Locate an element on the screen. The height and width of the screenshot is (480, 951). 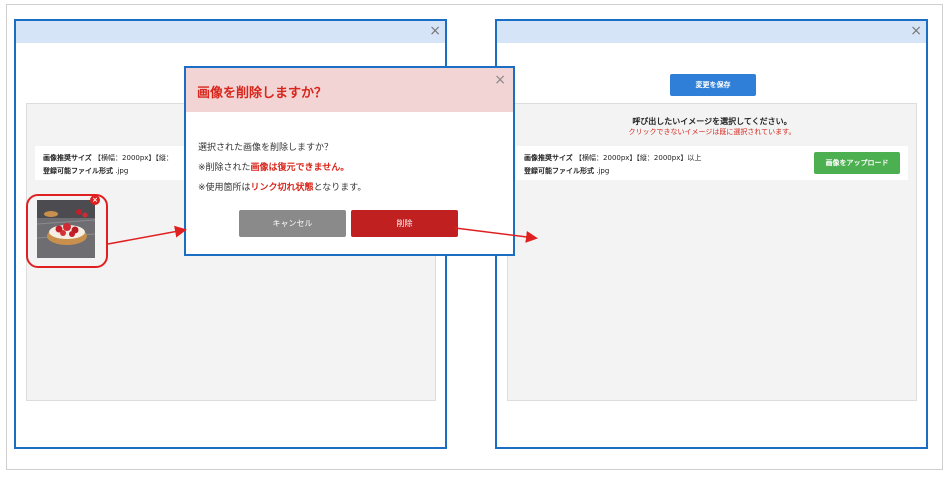
arrow-to-dialog is located at coordinates (147, 235).